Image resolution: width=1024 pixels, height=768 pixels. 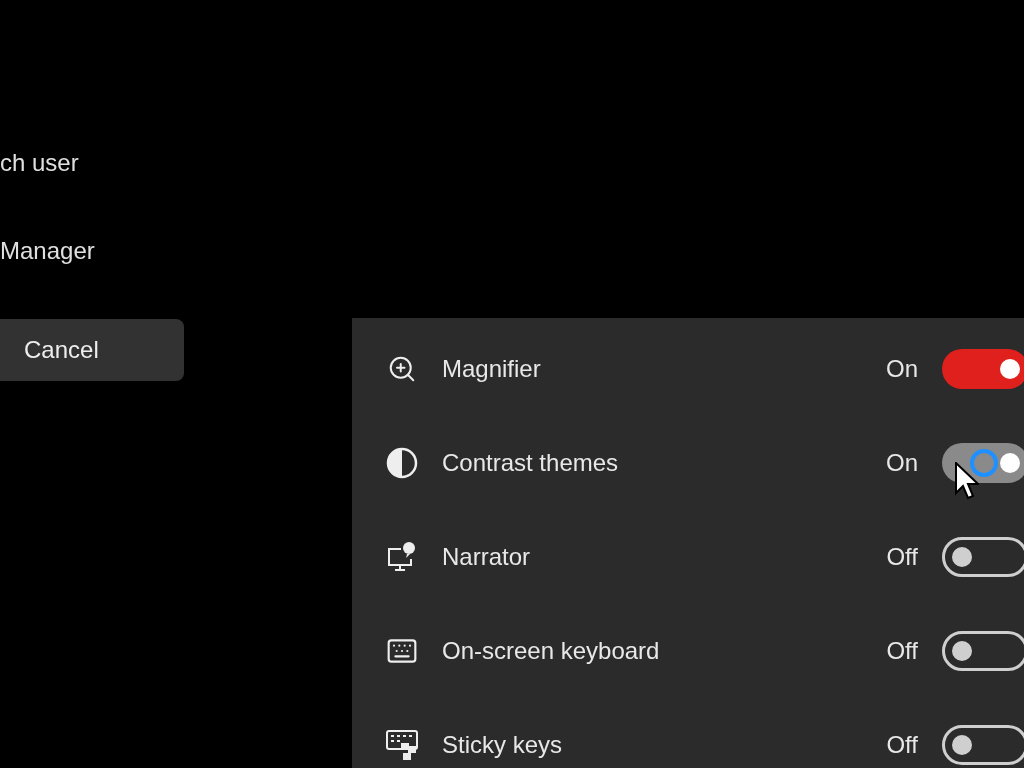 What do you see at coordinates (967, 481) in the screenshot?
I see `mouse-cursor-icon` at bounding box center [967, 481].